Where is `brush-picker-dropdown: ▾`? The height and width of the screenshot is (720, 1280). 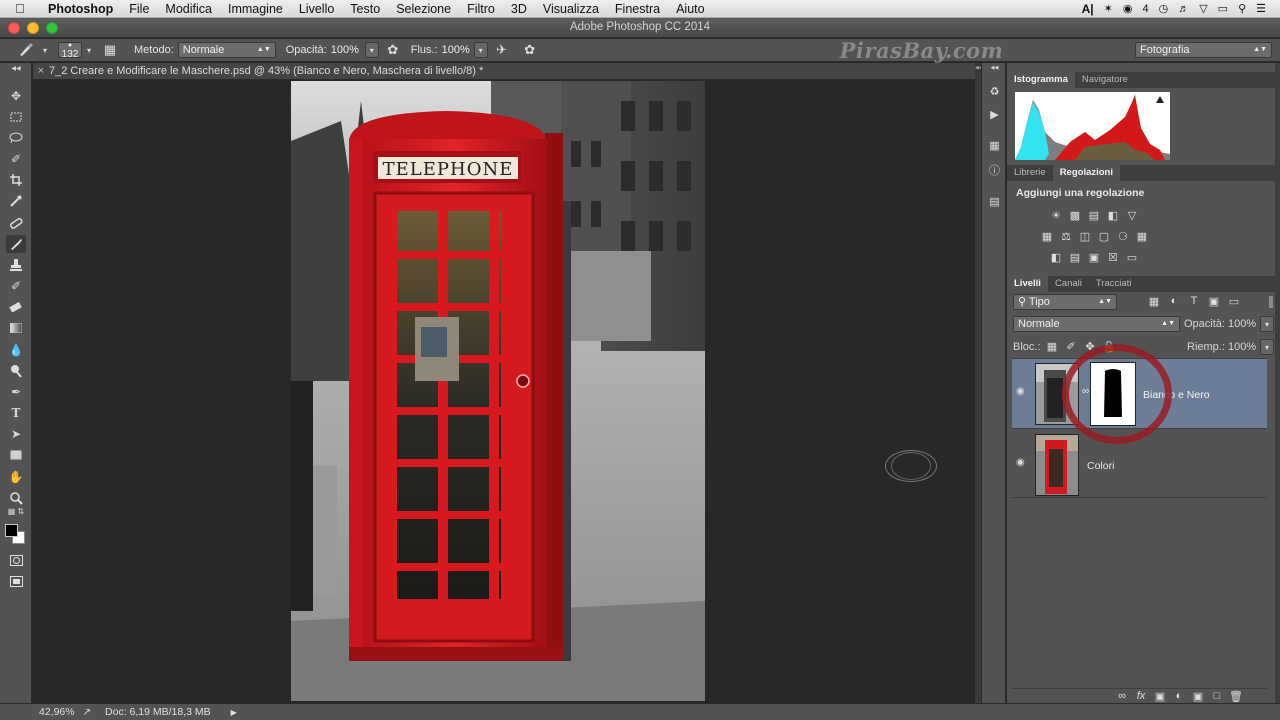
brush-picker-dropdown: ▾ is located at coordinates (89, 50).